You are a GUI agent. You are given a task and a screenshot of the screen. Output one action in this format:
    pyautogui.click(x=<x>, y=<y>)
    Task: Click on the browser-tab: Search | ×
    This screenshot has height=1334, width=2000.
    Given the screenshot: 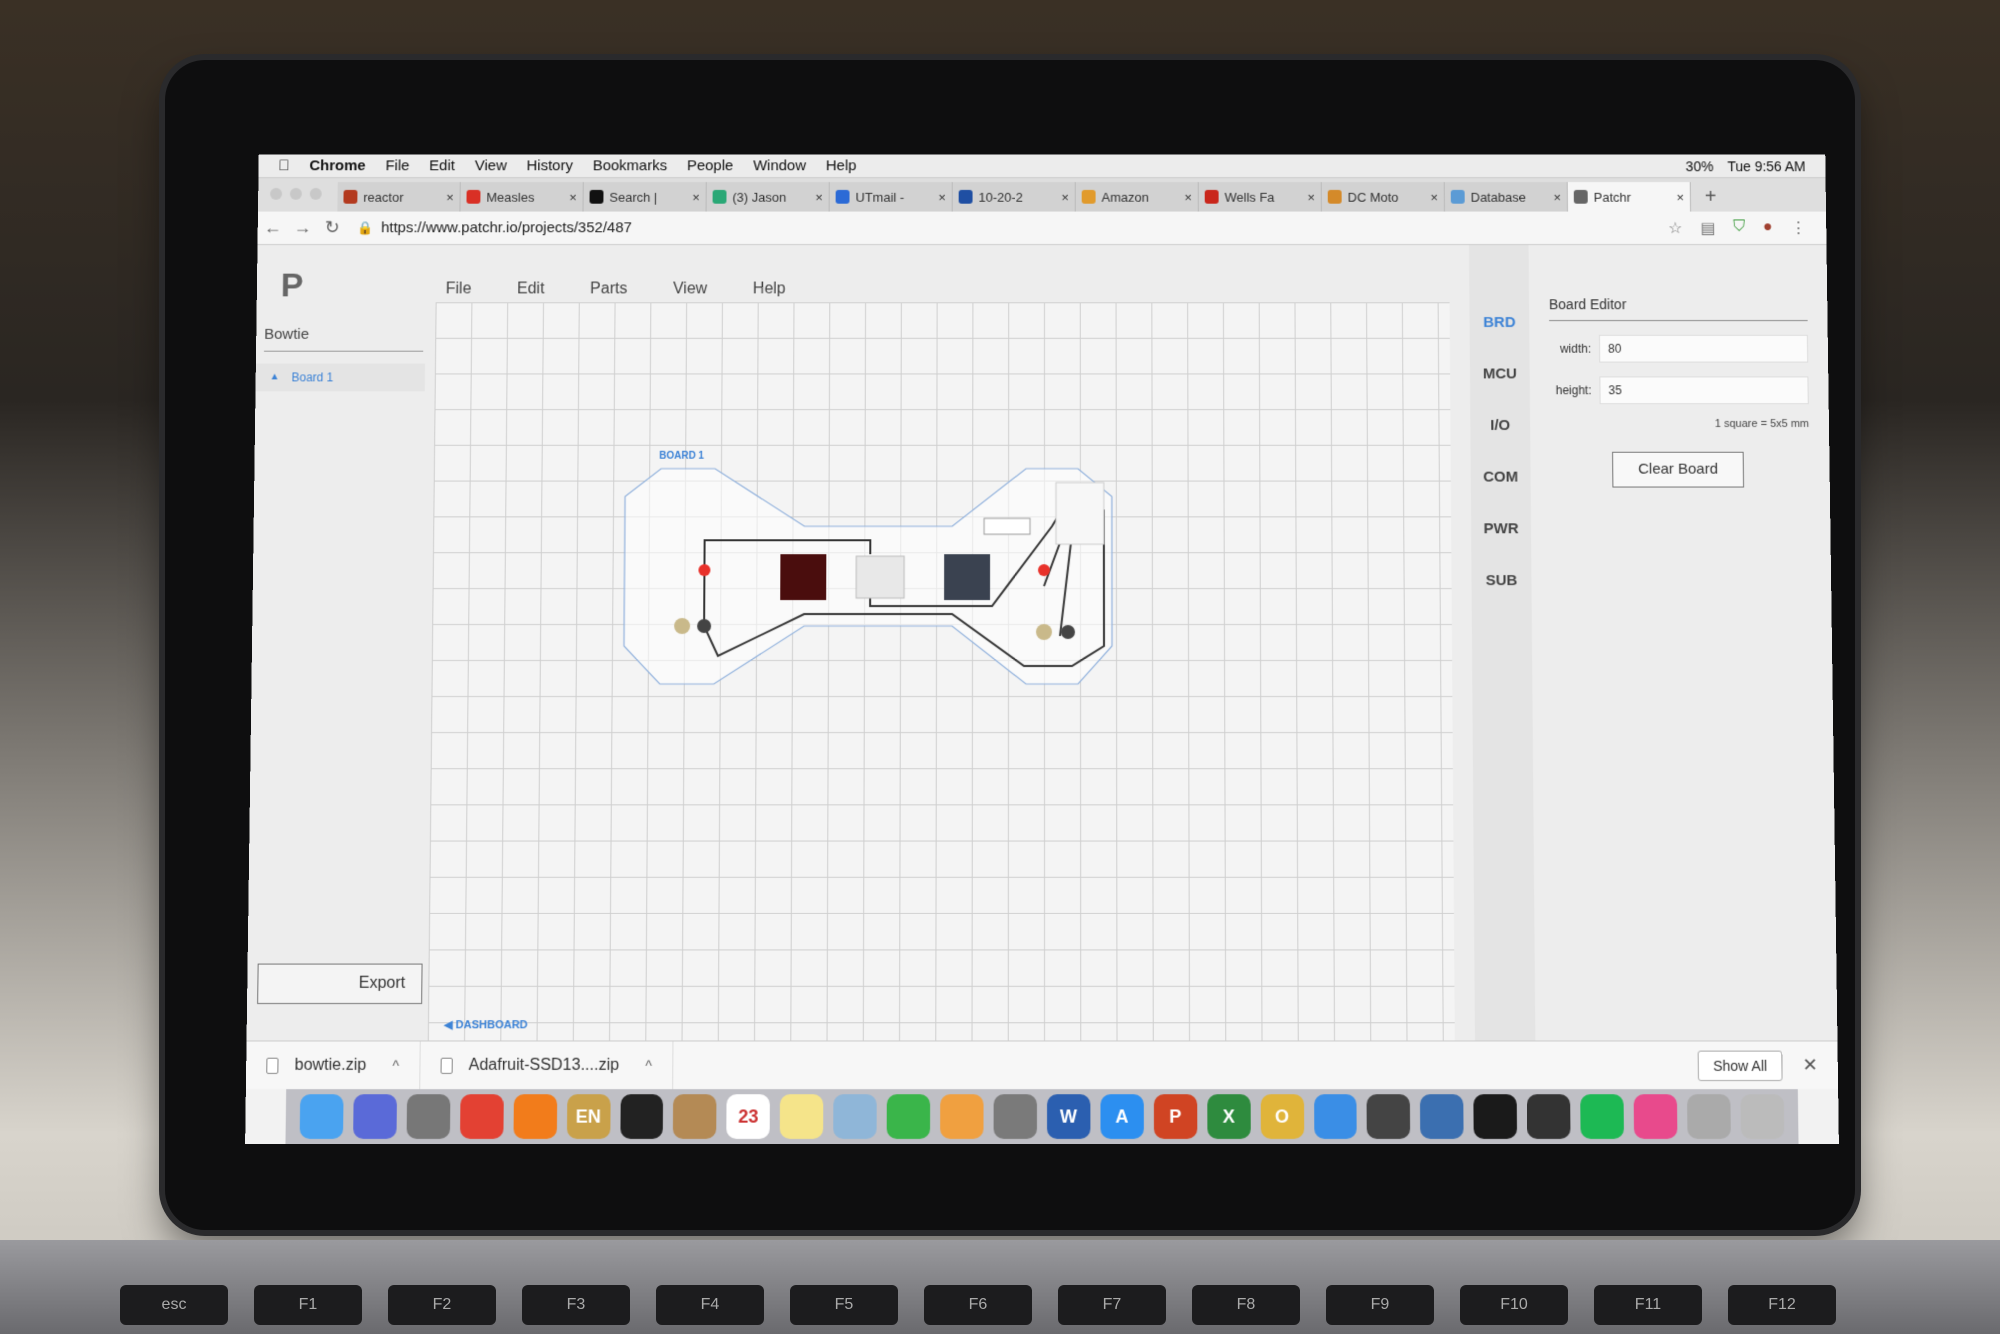 What is the action you would take?
    pyautogui.click(x=644, y=197)
    